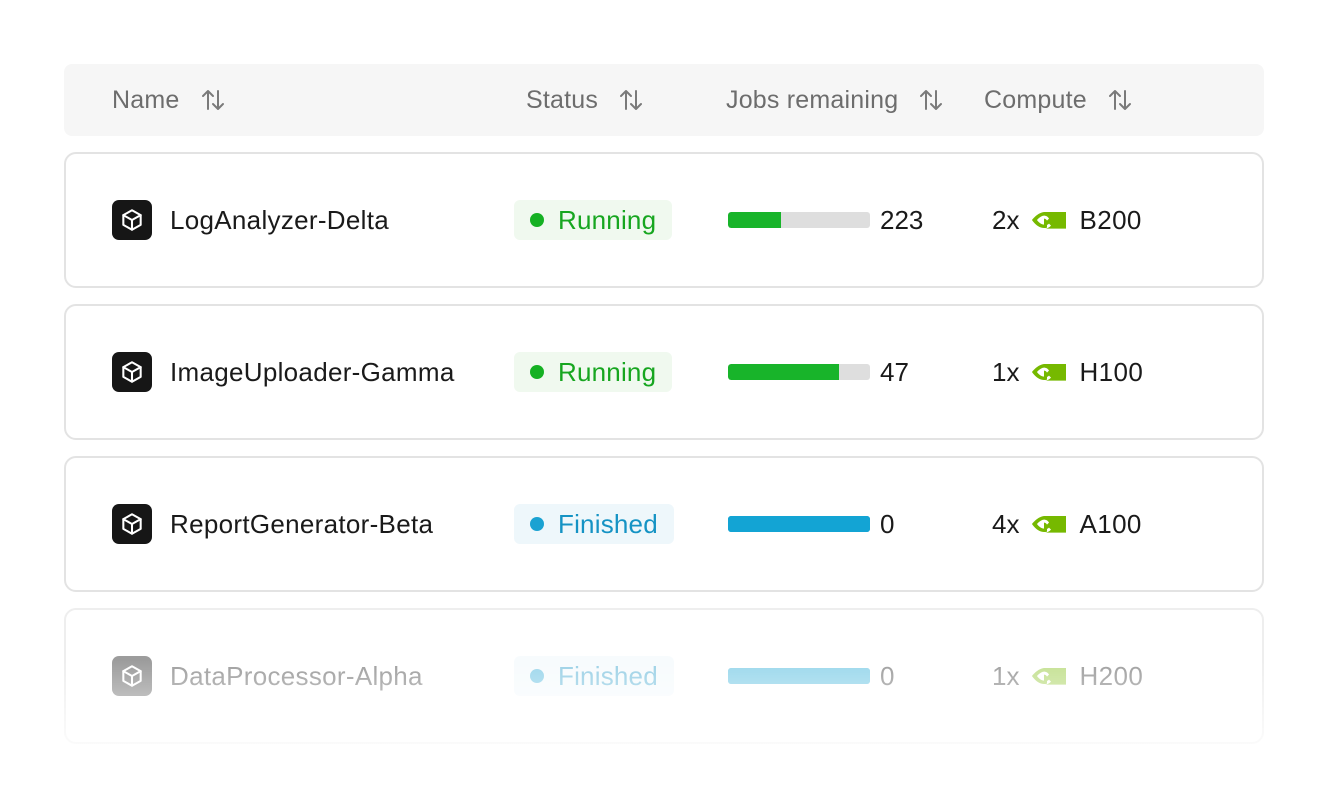 This screenshot has height=808, width=1328. Describe the element at coordinates (1110, 523) in the screenshot. I see `gpu-model: A100` at that location.